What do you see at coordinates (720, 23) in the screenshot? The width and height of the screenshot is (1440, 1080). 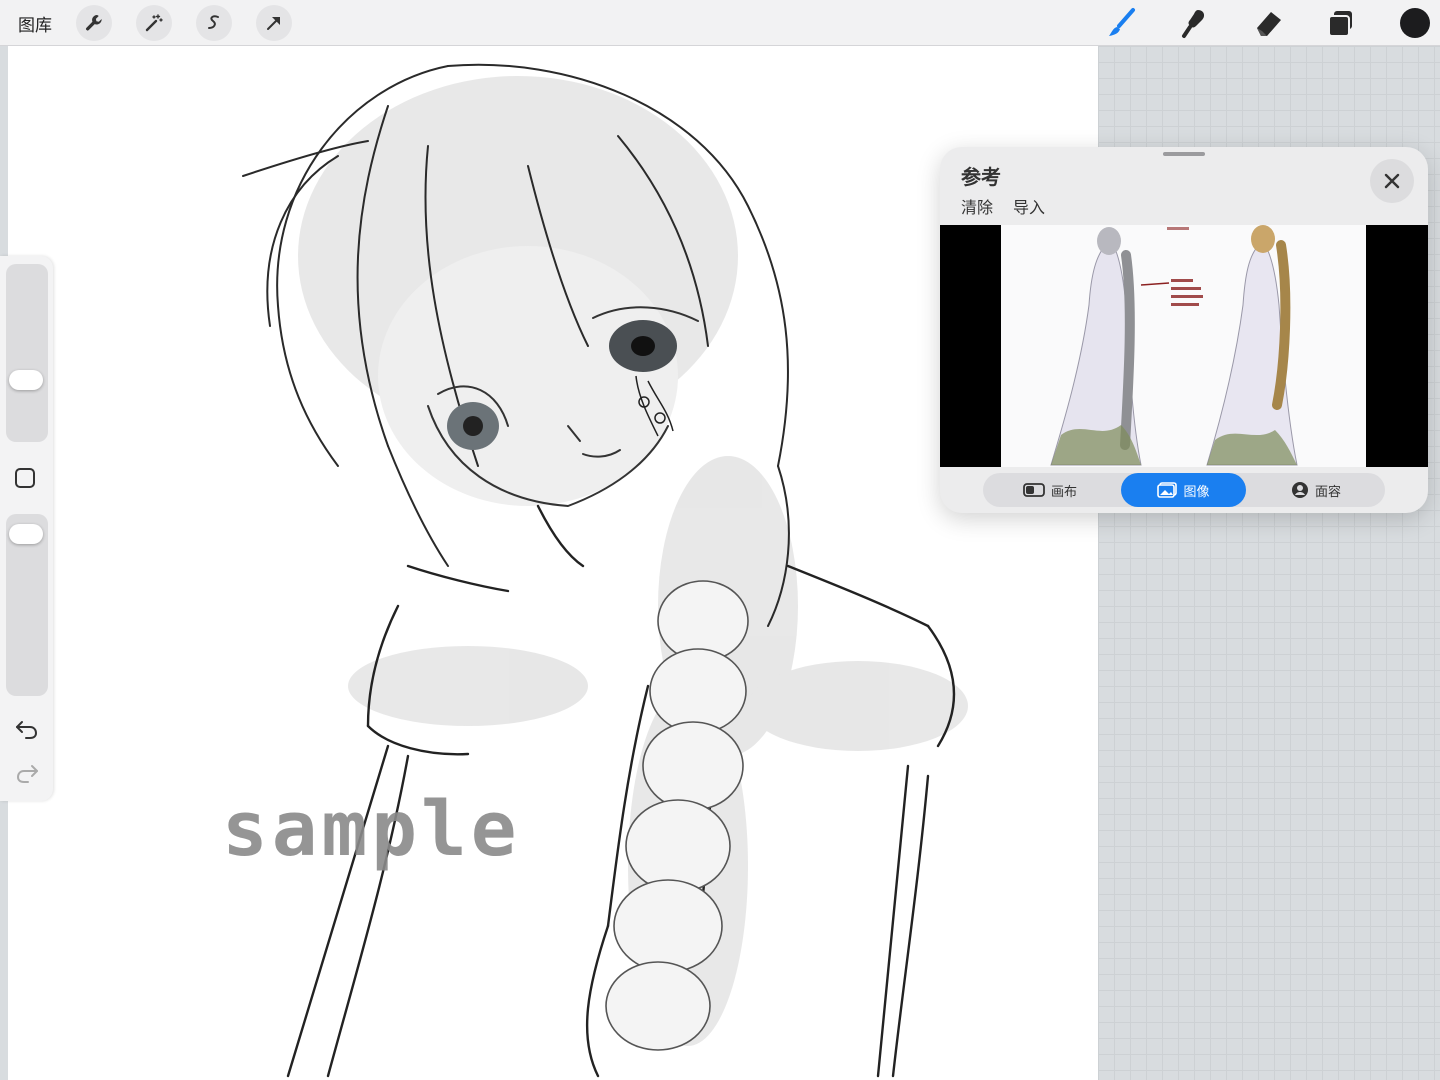 I see `top-toolbar: 图库` at bounding box center [720, 23].